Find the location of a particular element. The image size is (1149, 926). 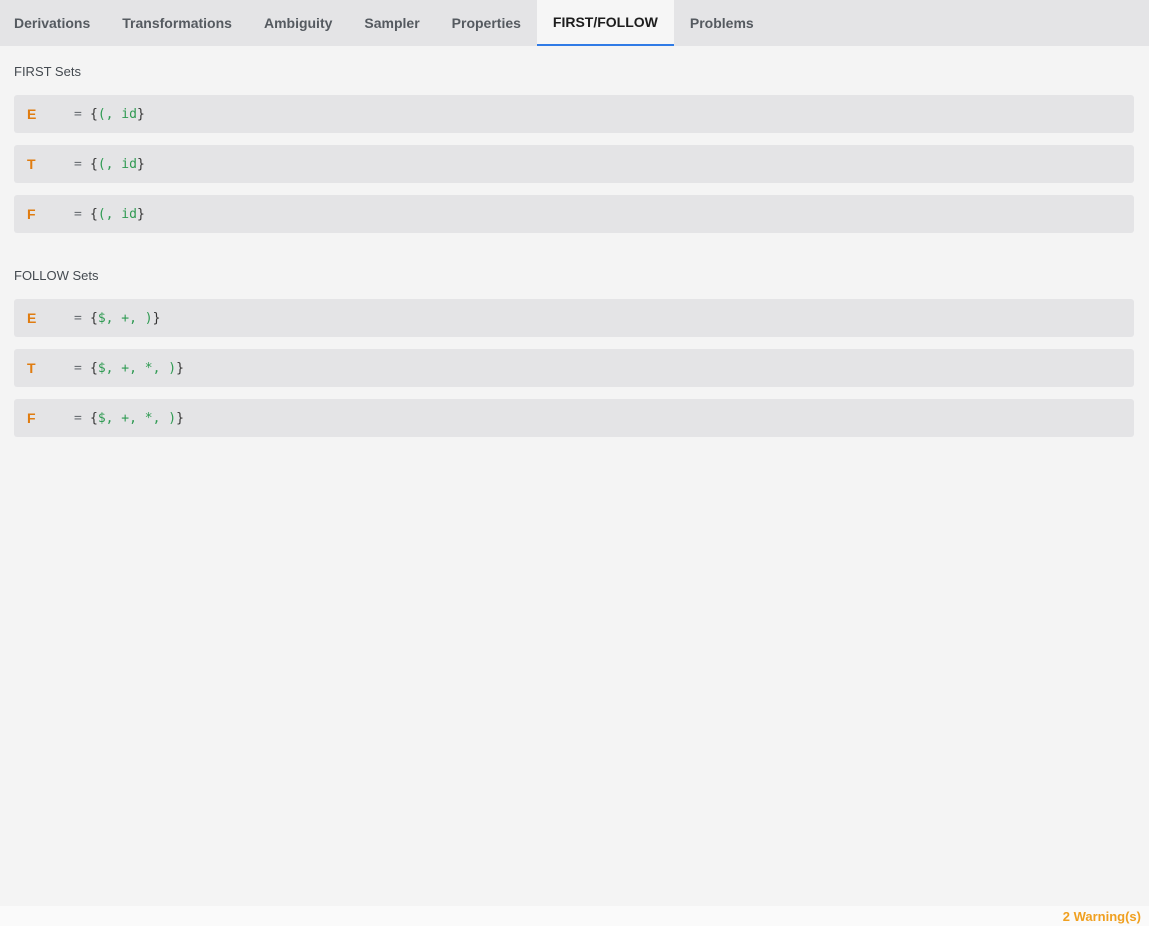

tab-properties: Properties is located at coordinates (486, 23).